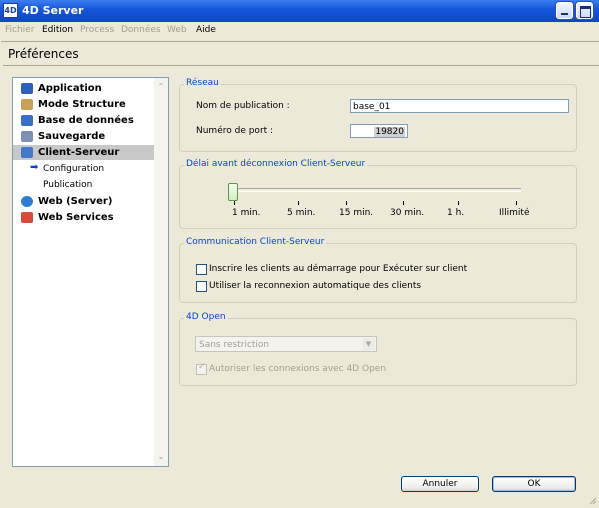  Describe the element at coordinates (34, 167) in the screenshot. I see `current-page-arrow-icon: ➡` at that location.